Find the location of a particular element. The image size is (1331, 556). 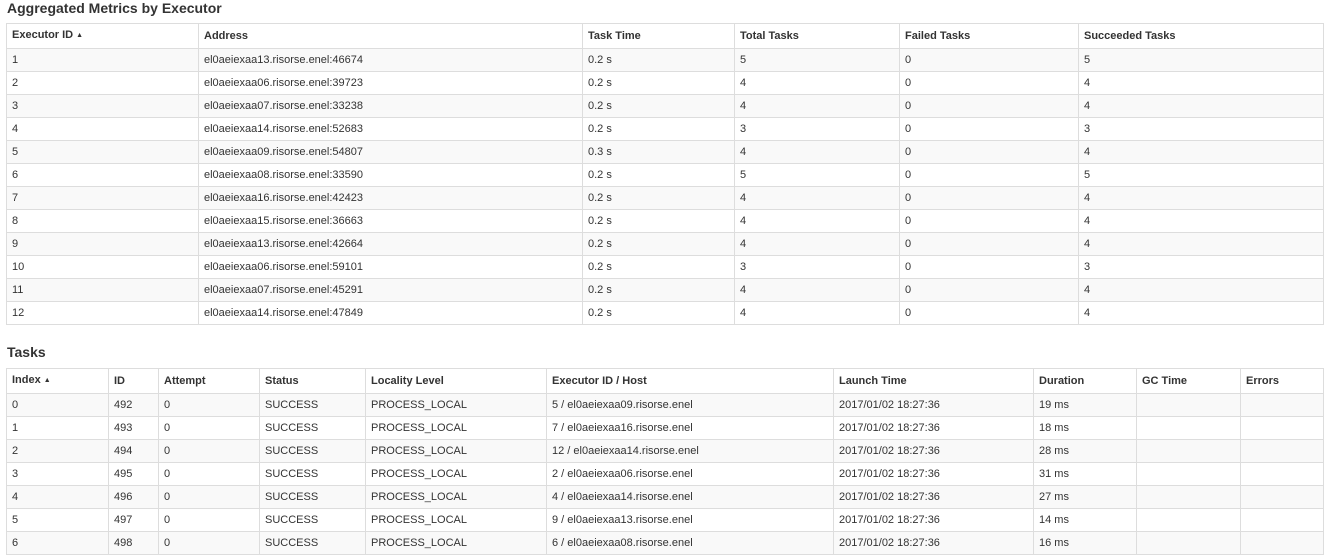

column-header-errors: Errors is located at coordinates (1282, 381).